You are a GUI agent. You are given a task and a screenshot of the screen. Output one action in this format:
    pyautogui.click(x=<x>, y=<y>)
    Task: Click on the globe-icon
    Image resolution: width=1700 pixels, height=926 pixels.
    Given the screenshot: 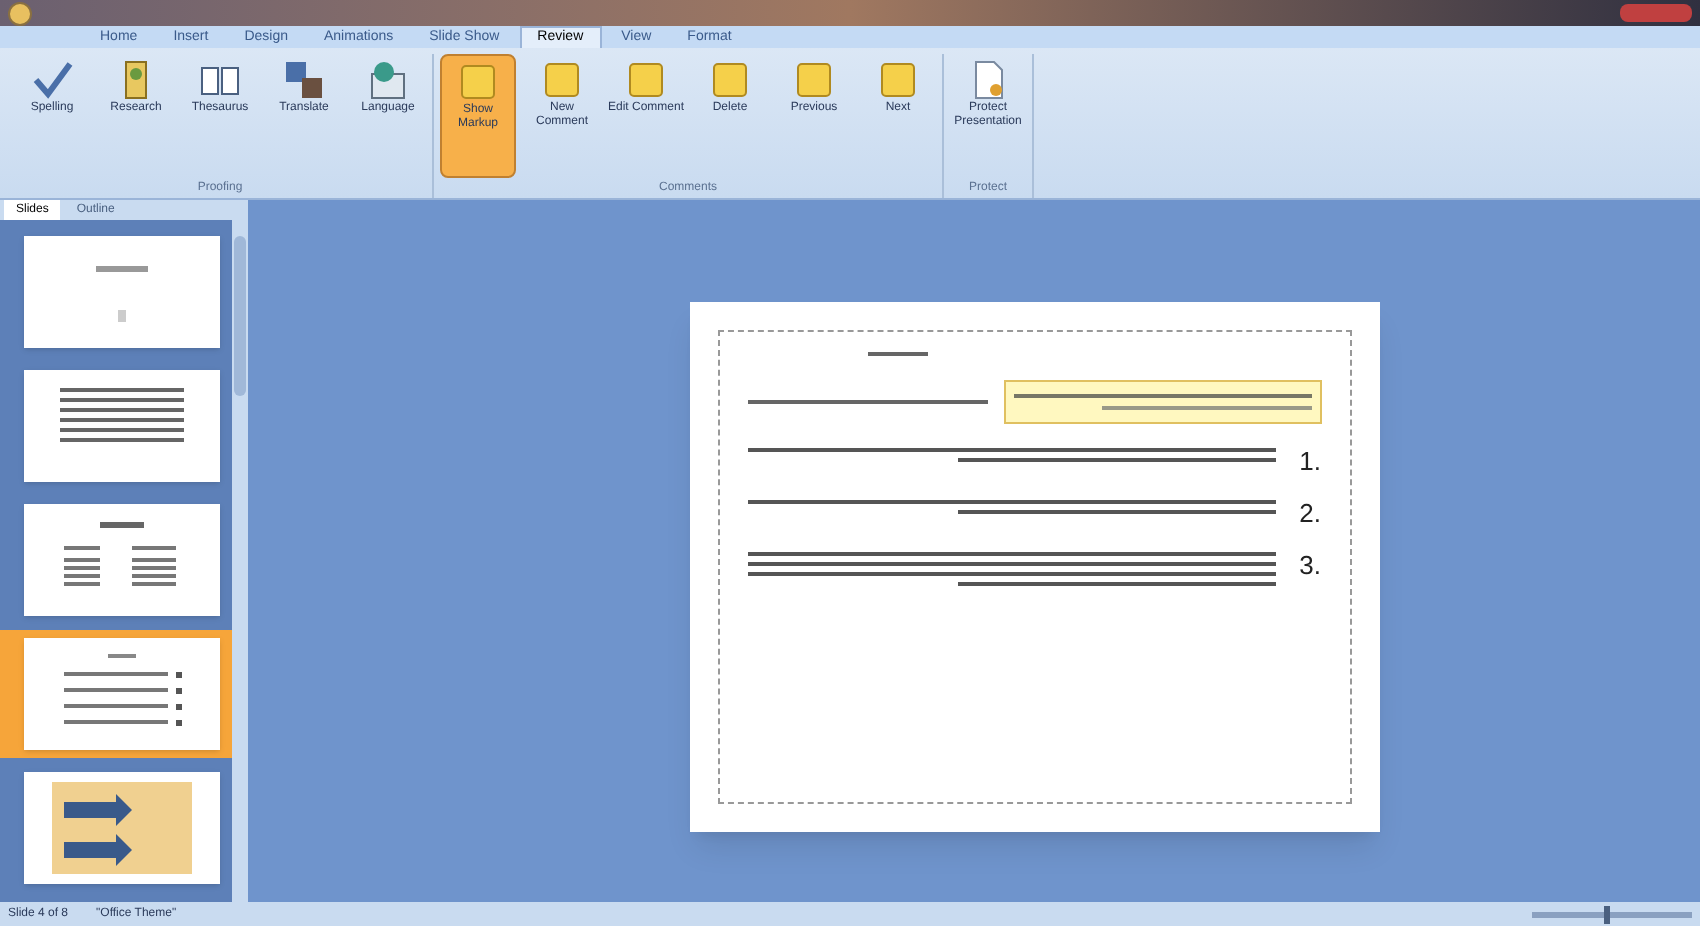 What is the action you would take?
    pyautogui.click(x=388, y=80)
    